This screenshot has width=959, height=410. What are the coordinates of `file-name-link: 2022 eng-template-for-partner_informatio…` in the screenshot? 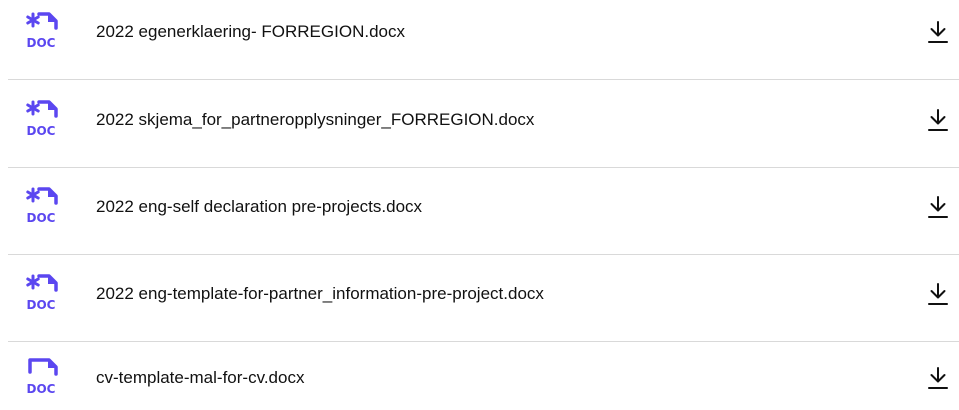 It's located at (320, 294).